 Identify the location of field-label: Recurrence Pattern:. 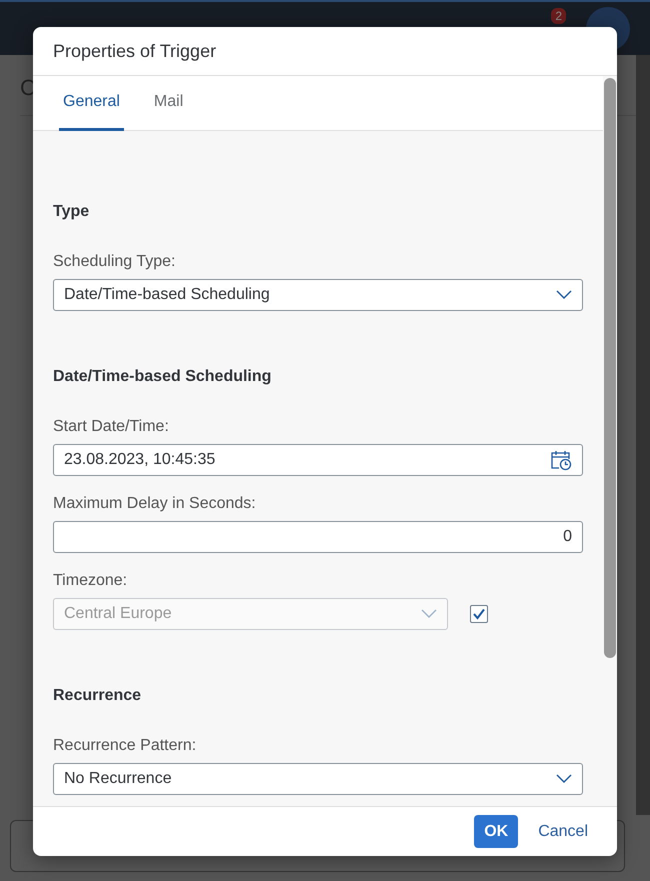
(124, 746).